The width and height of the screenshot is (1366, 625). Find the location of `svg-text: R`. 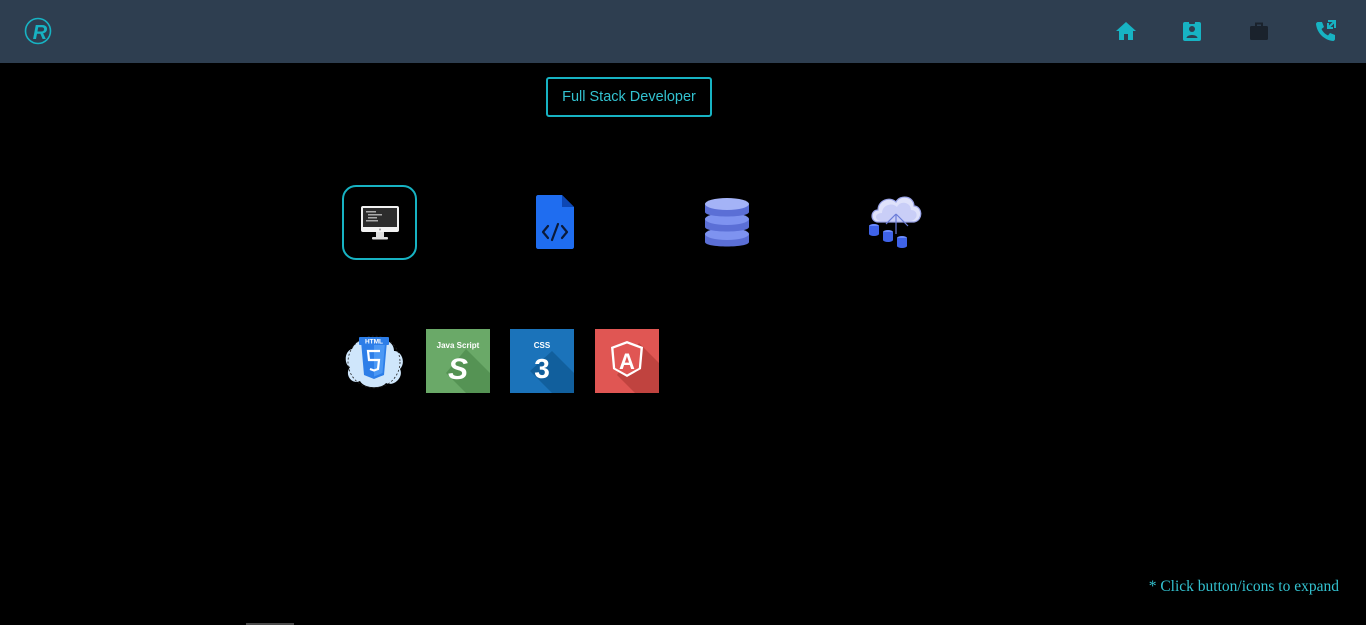

svg-text: R is located at coordinates (40, 33).